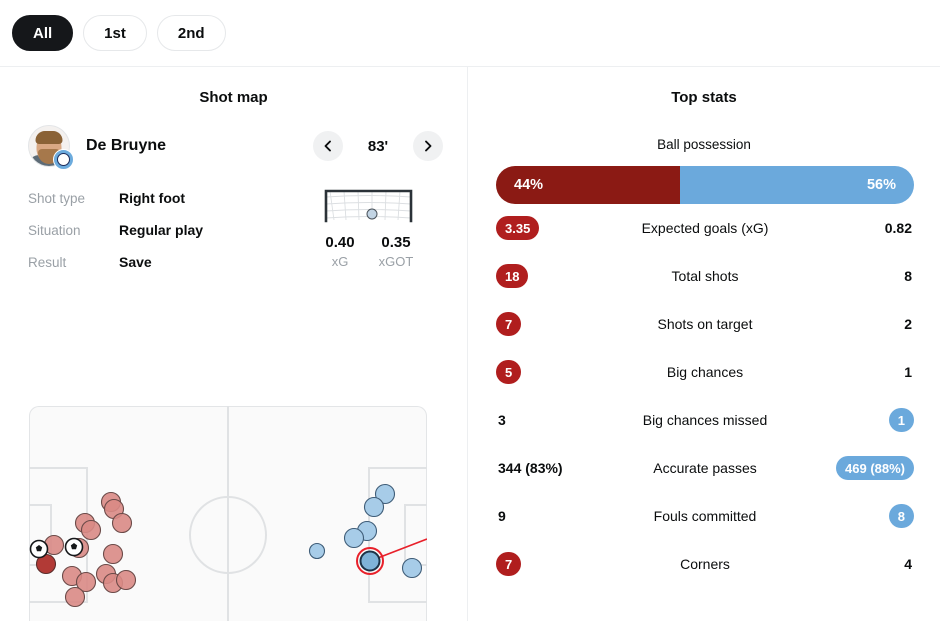 The width and height of the screenshot is (940, 621). Describe the element at coordinates (115, 33) in the screenshot. I see `tab-1st: 1st` at that location.